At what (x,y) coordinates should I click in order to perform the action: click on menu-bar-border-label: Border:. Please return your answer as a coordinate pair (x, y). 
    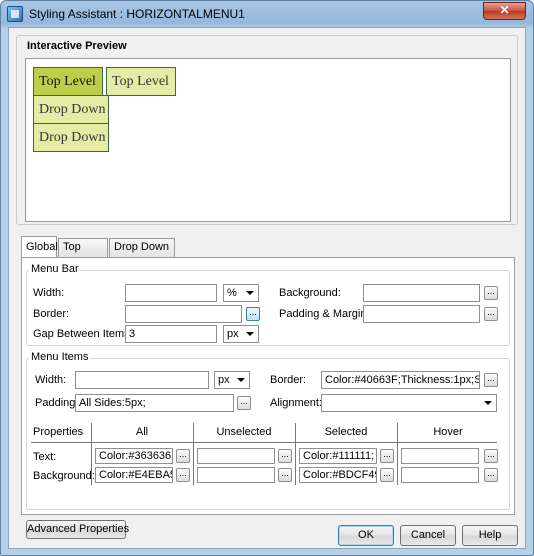
    Looking at the image, I should click on (51, 314).